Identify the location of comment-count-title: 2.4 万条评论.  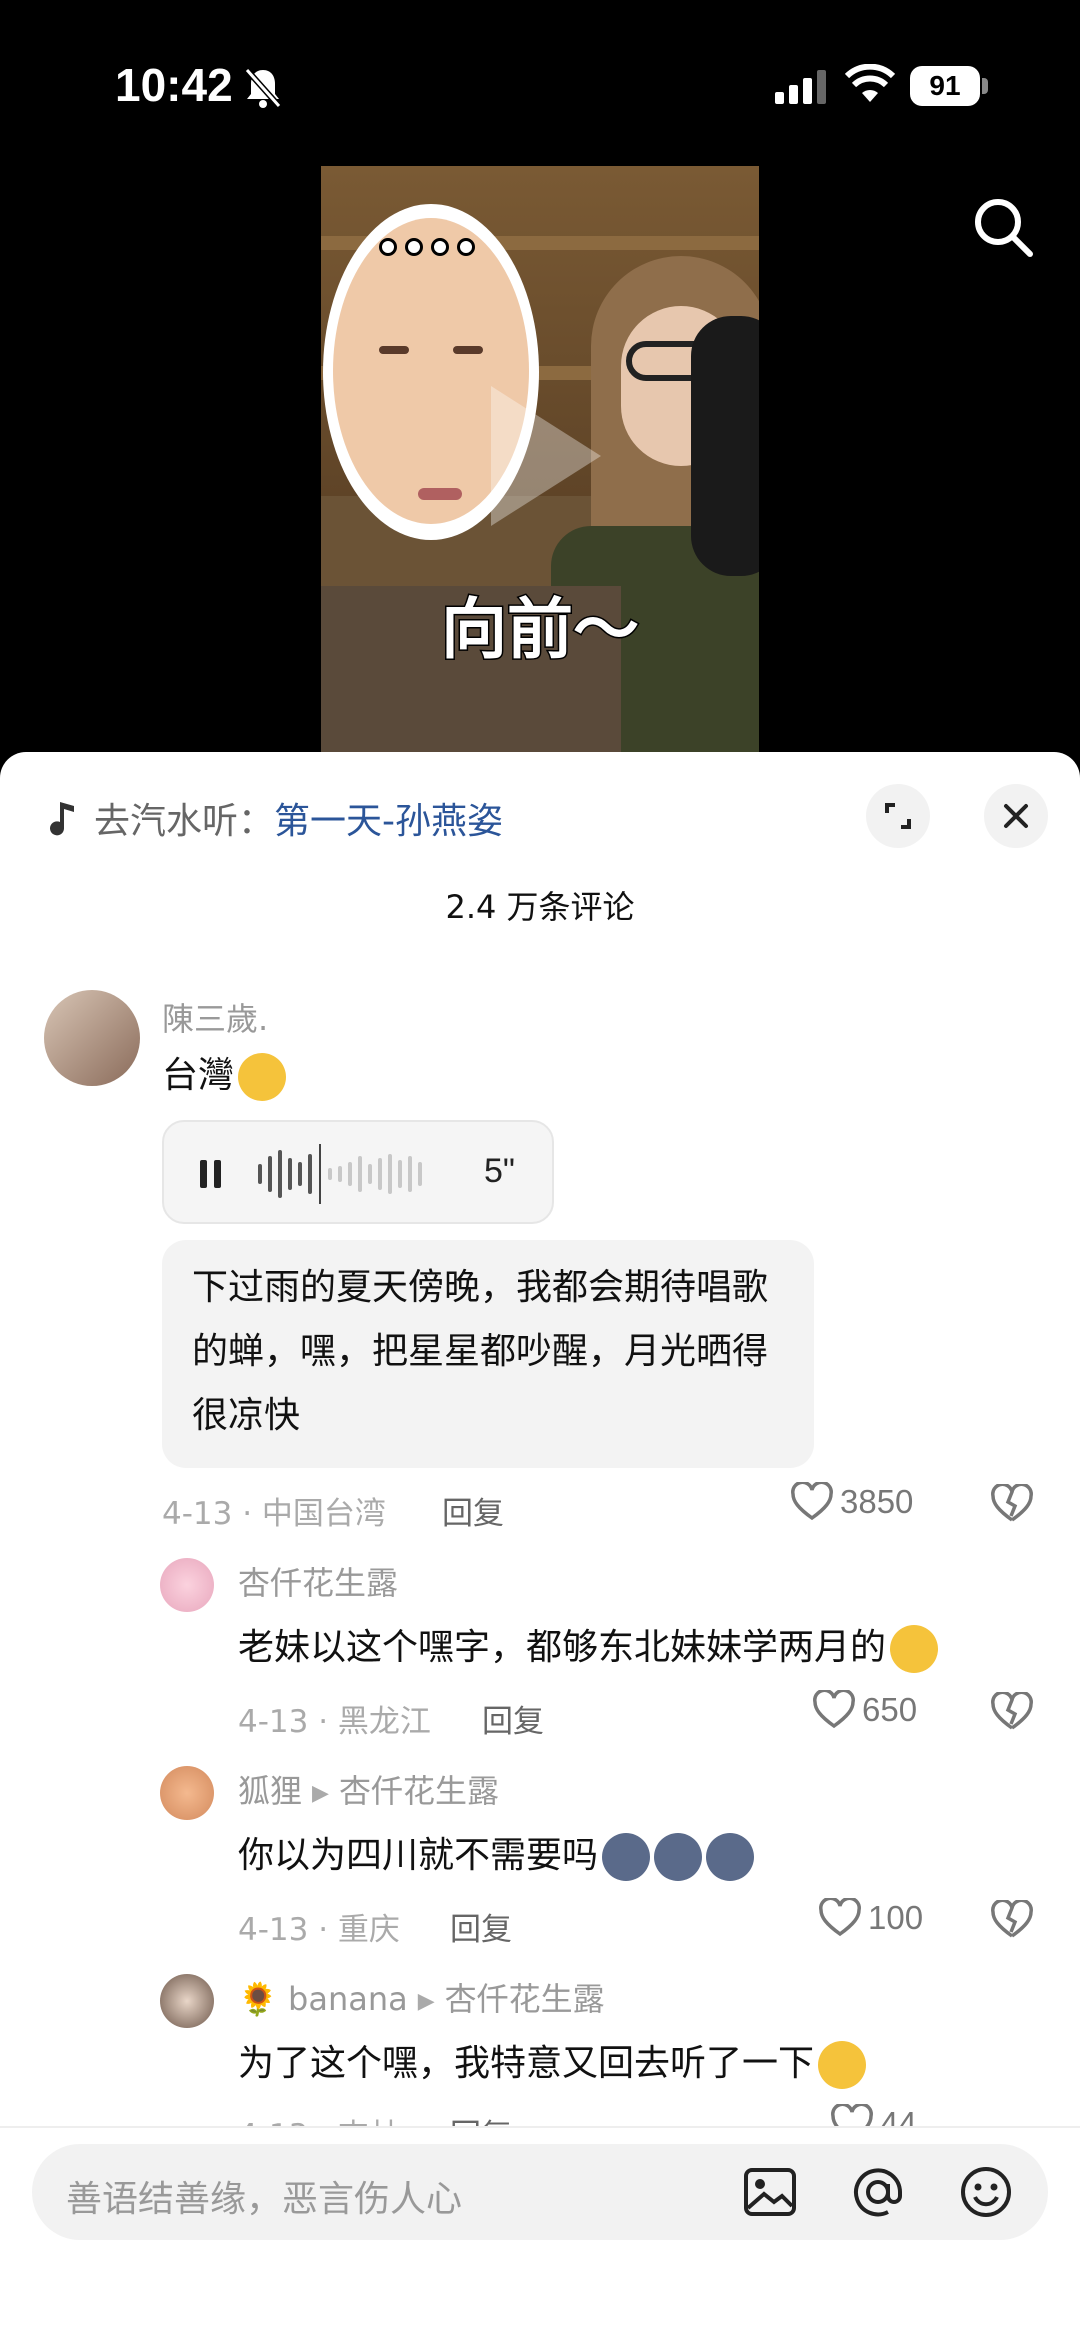
(540, 907).